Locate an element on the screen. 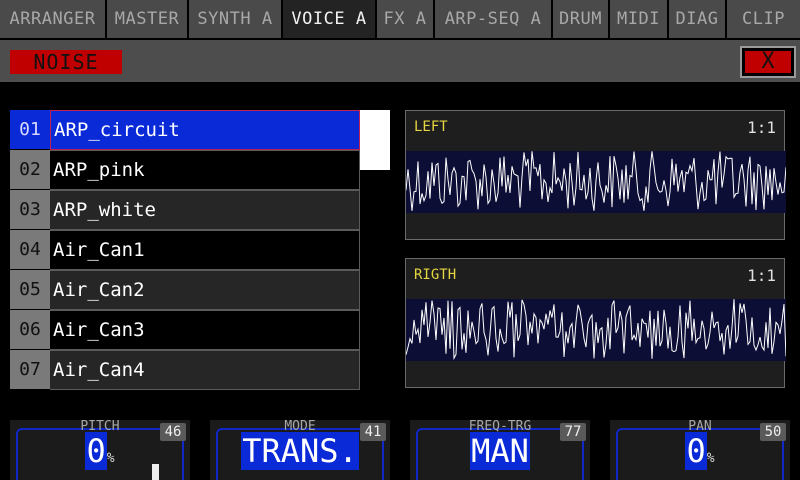 Image resolution: width=800 pixels, height=480 pixels. waveform-left-graph is located at coordinates (596, 182).